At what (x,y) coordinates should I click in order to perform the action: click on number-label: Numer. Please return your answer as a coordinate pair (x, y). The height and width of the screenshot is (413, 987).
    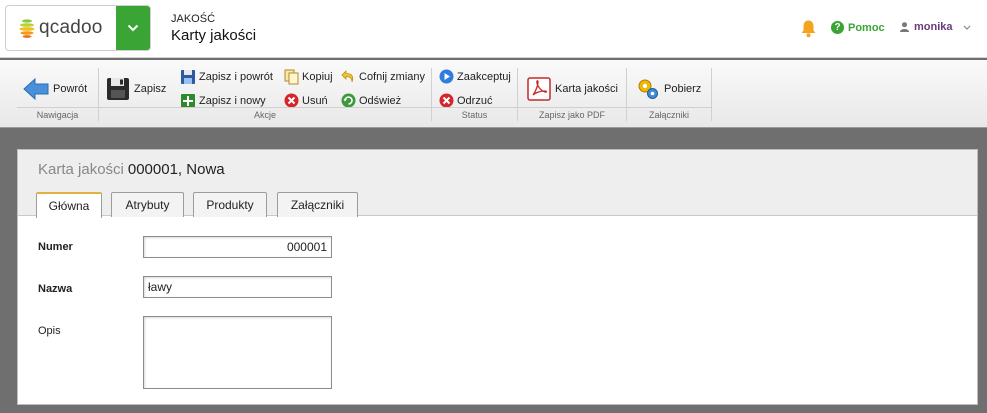
    Looking at the image, I should click on (55, 247).